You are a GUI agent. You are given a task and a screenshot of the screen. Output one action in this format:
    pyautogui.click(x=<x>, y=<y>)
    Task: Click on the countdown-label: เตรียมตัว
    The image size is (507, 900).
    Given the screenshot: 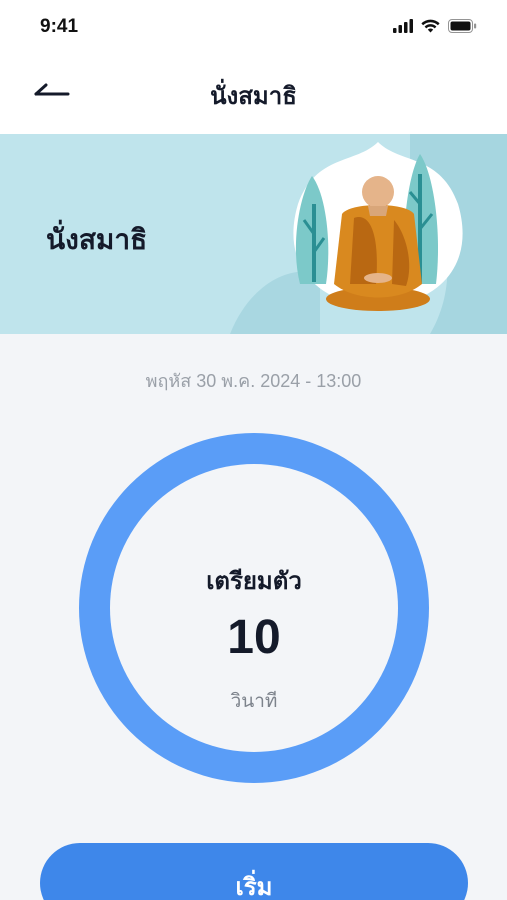 What is the action you would take?
    pyautogui.click(x=254, y=581)
    